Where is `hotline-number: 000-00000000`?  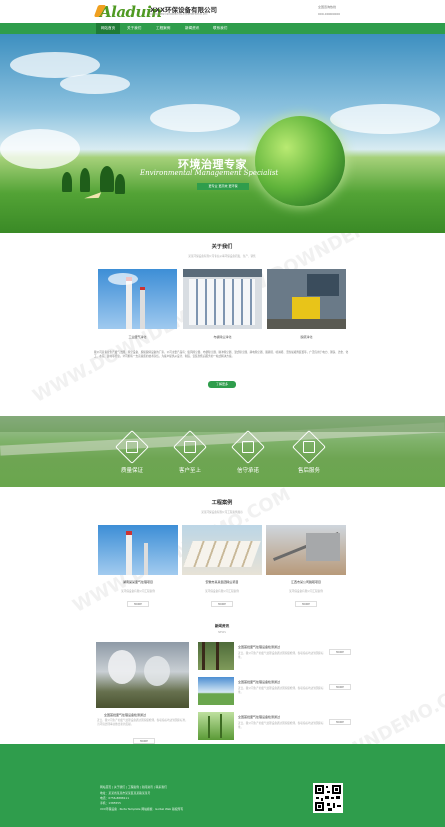 hotline-number: 000-00000000 is located at coordinates (329, 14).